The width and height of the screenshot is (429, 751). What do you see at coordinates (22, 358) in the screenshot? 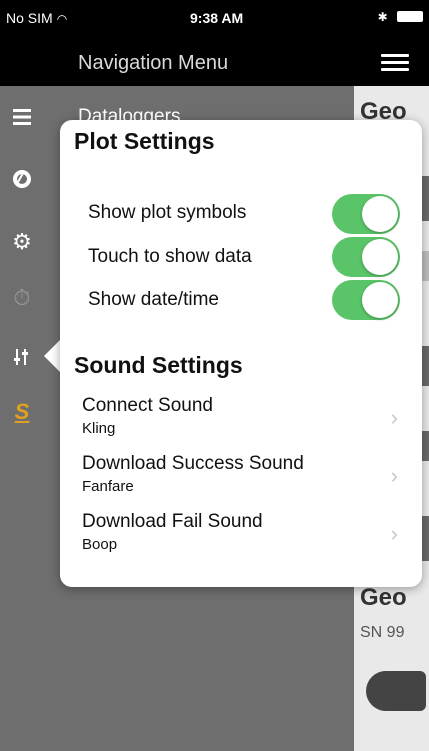
I see `sliders-icon` at bounding box center [22, 358].